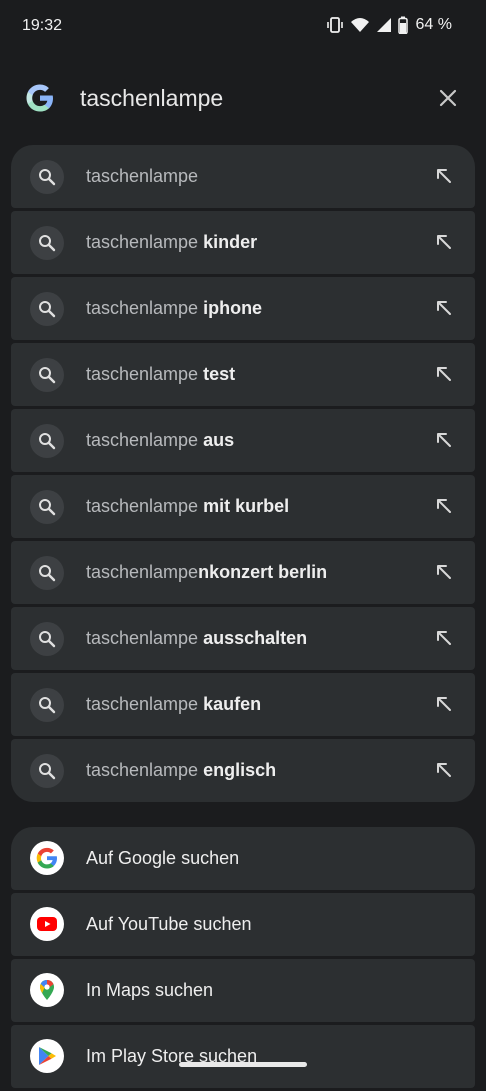 The image size is (486, 1091). What do you see at coordinates (243, 374) in the screenshot?
I see `suggestion-row: taschenlampe test` at bounding box center [243, 374].